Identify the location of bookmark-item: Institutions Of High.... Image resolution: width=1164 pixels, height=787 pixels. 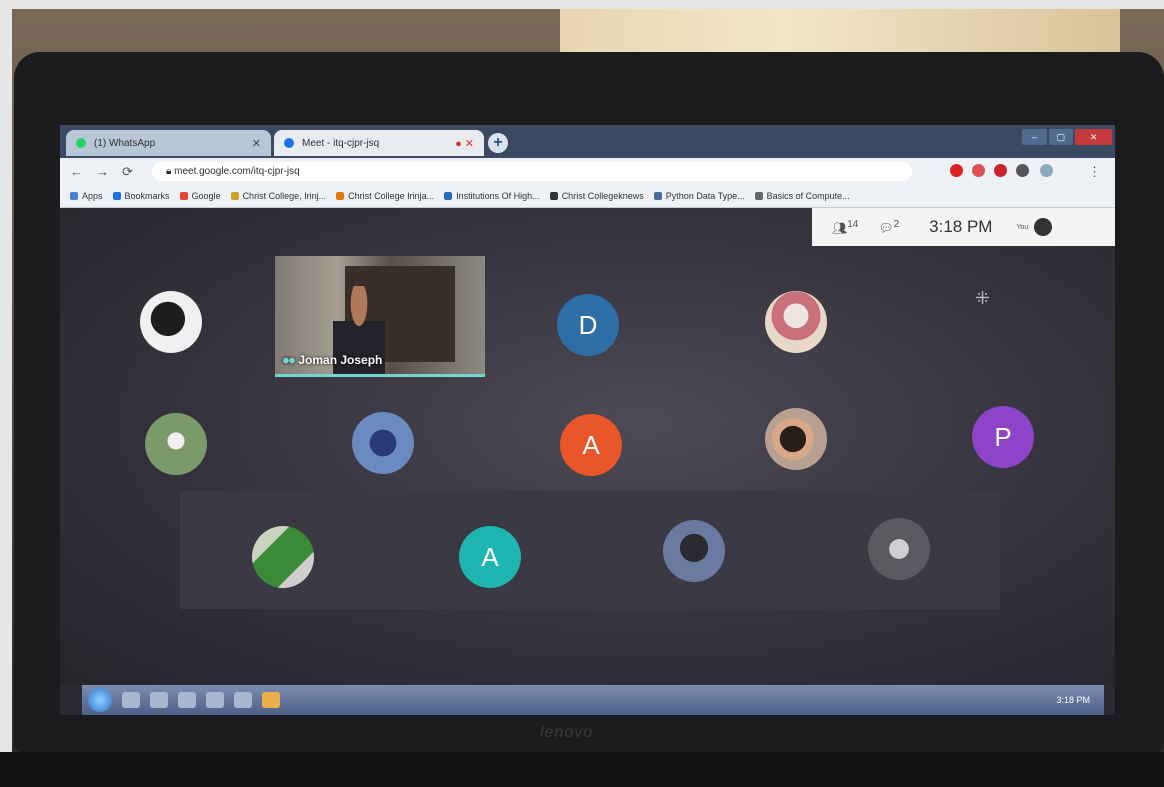
(492, 196).